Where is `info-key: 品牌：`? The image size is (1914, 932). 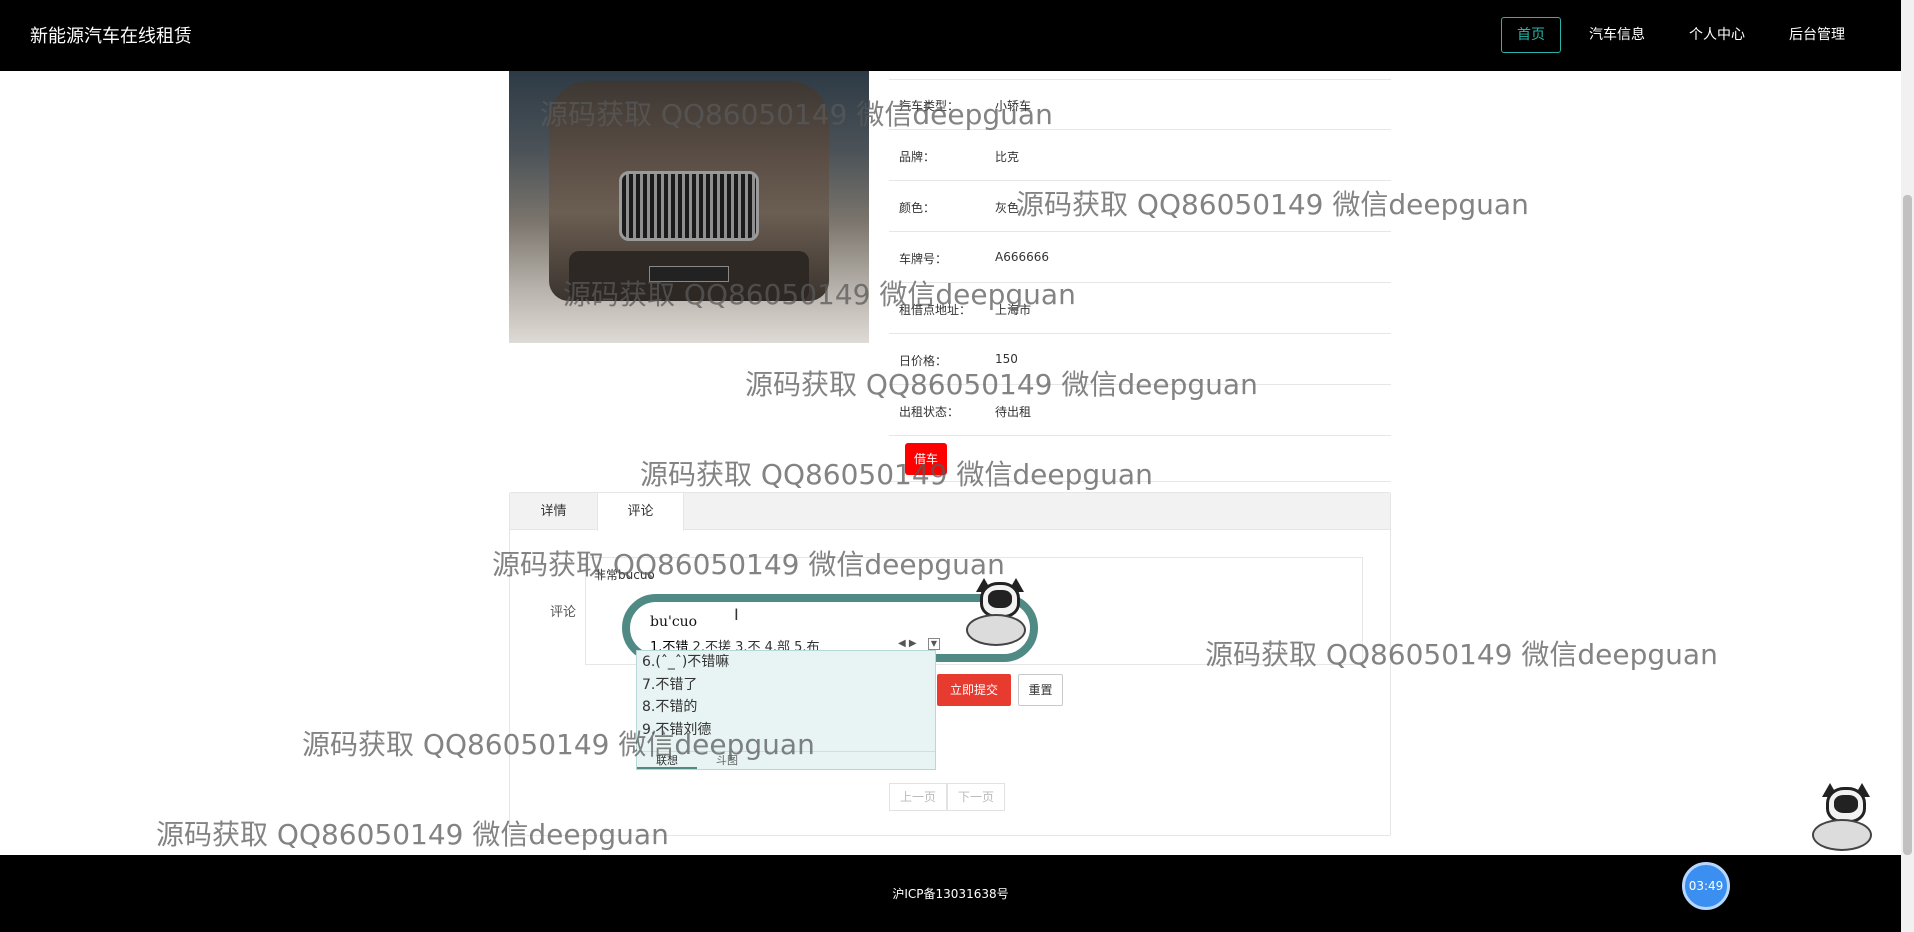
info-key: 品牌： is located at coordinates (917, 157).